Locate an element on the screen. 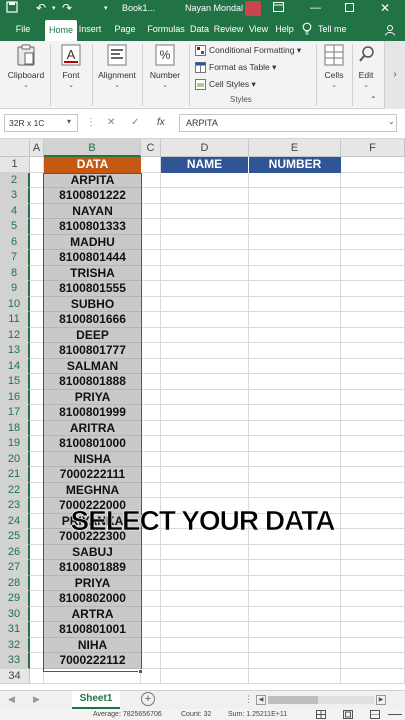 The height and width of the screenshot is (720, 405). row-header-8: 8 is located at coordinates (15, 273).